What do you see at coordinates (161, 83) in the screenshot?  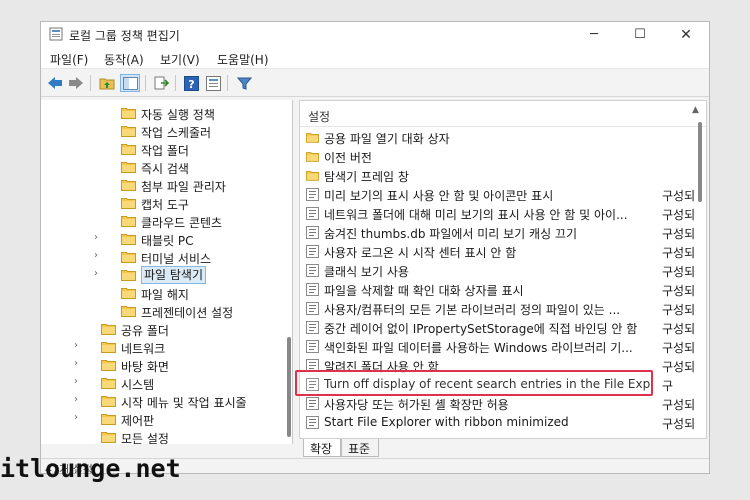 I see `export-list-button` at bounding box center [161, 83].